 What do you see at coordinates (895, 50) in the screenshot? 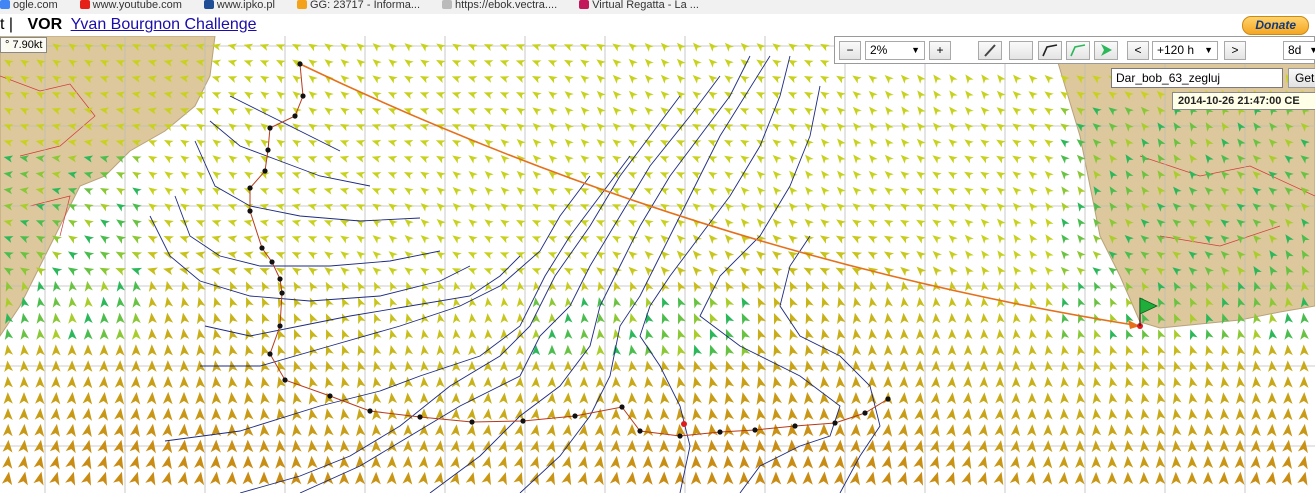
I see `zoom-select: 2% ▼` at bounding box center [895, 50].